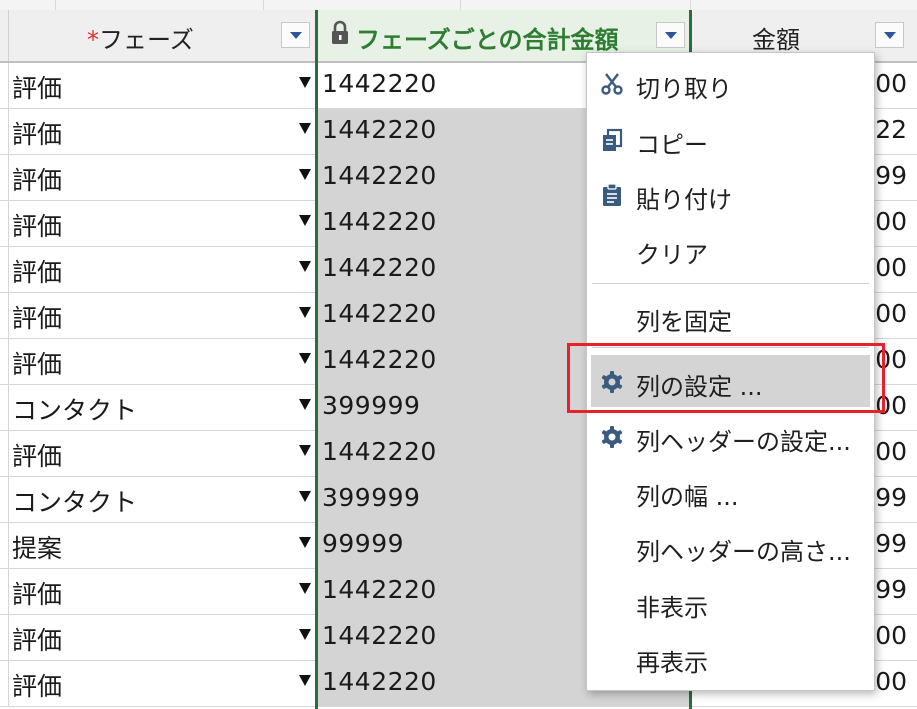 The height and width of the screenshot is (709, 917). Describe the element at coordinates (726, 378) in the screenshot. I see `highlight-box` at that location.